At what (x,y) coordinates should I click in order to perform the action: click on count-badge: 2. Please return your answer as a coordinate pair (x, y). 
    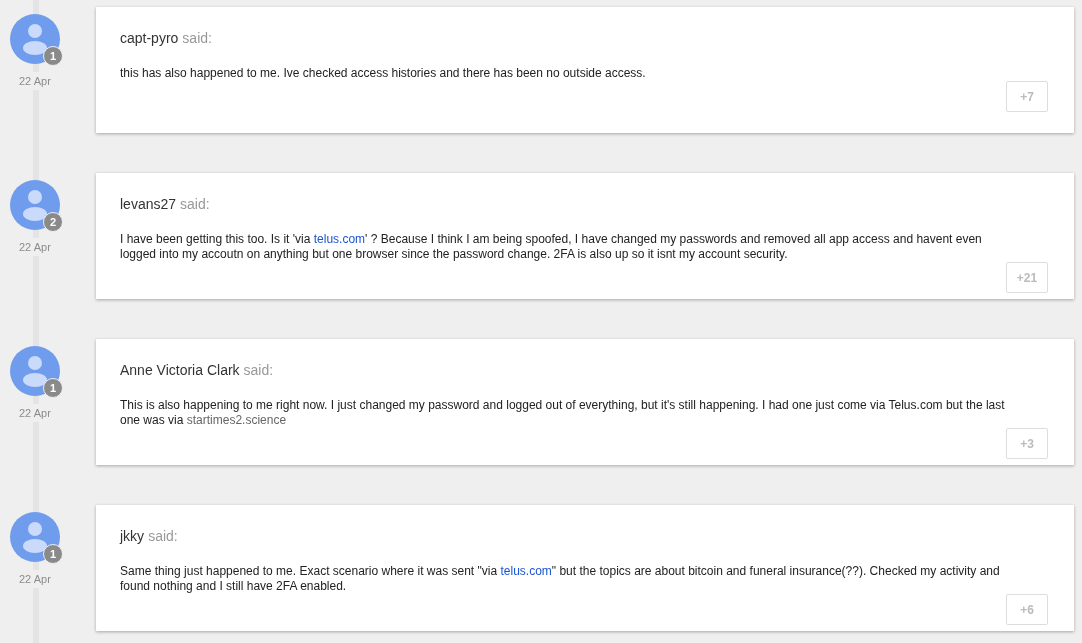
    Looking at the image, I should click on (53, 222).